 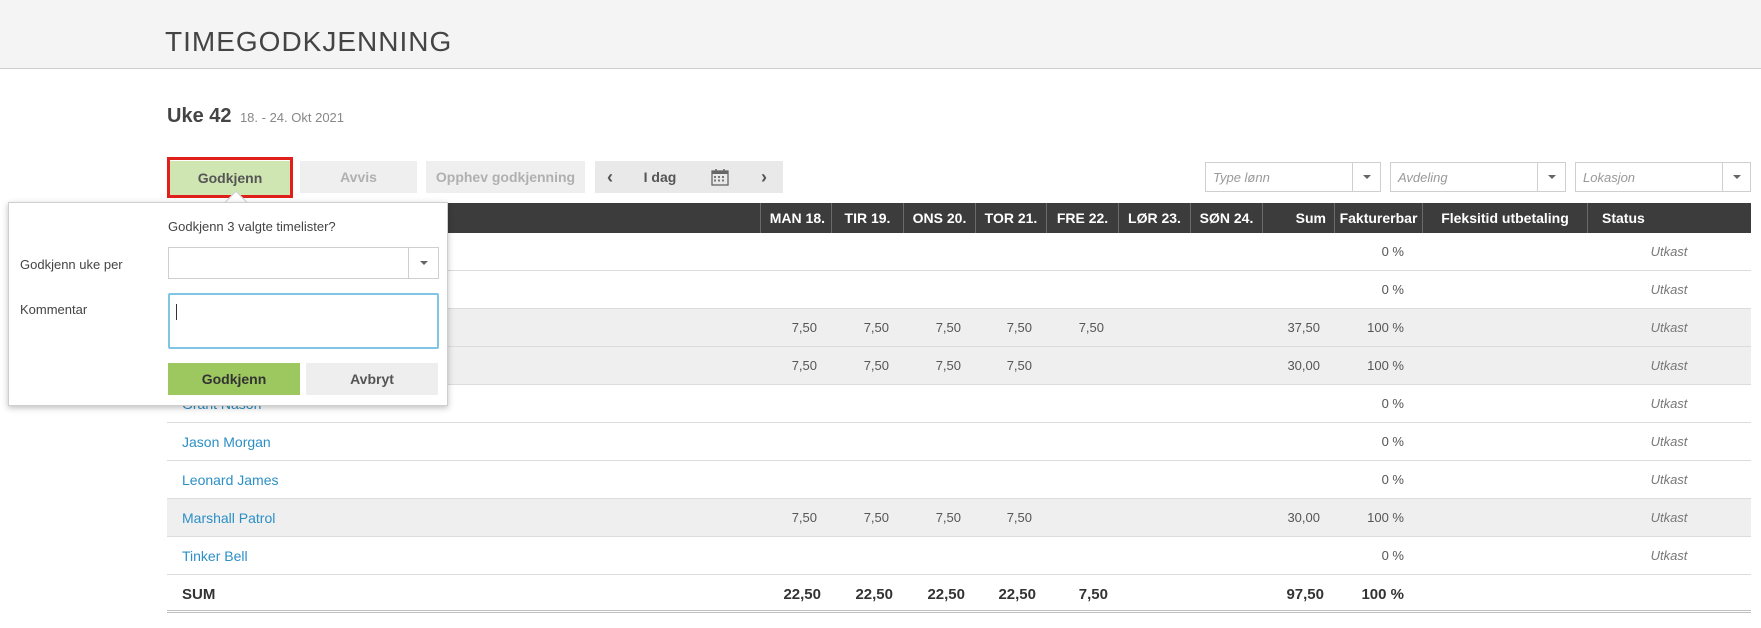 I want to click on approve-per-select, so click(x=303, y=263).